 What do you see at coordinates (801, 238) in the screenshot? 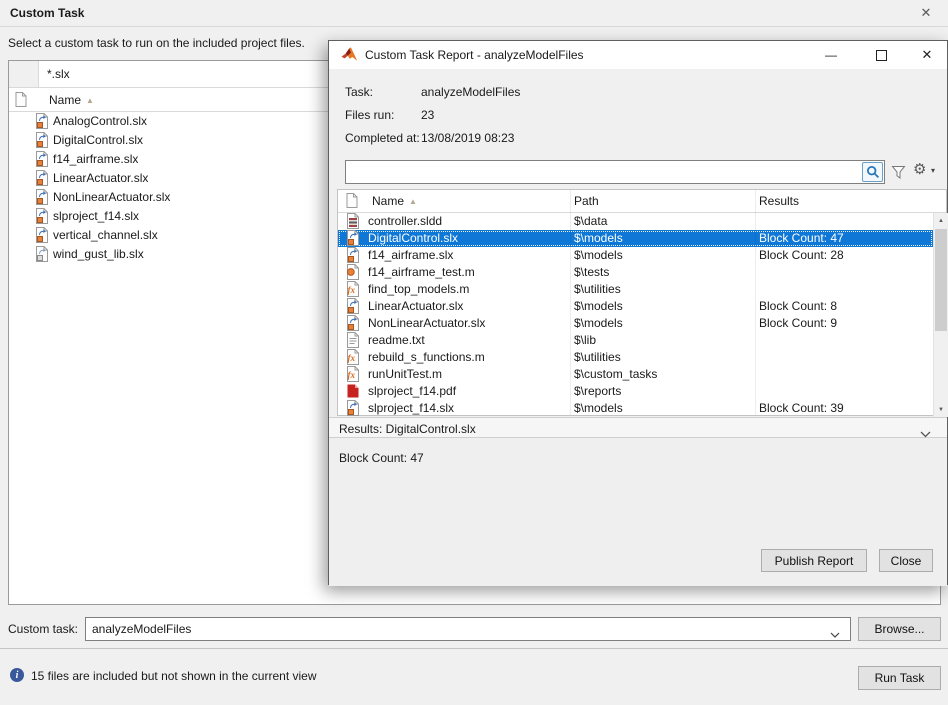
I see `result-value: Block Count: 47` at bounding box center [801, 238].